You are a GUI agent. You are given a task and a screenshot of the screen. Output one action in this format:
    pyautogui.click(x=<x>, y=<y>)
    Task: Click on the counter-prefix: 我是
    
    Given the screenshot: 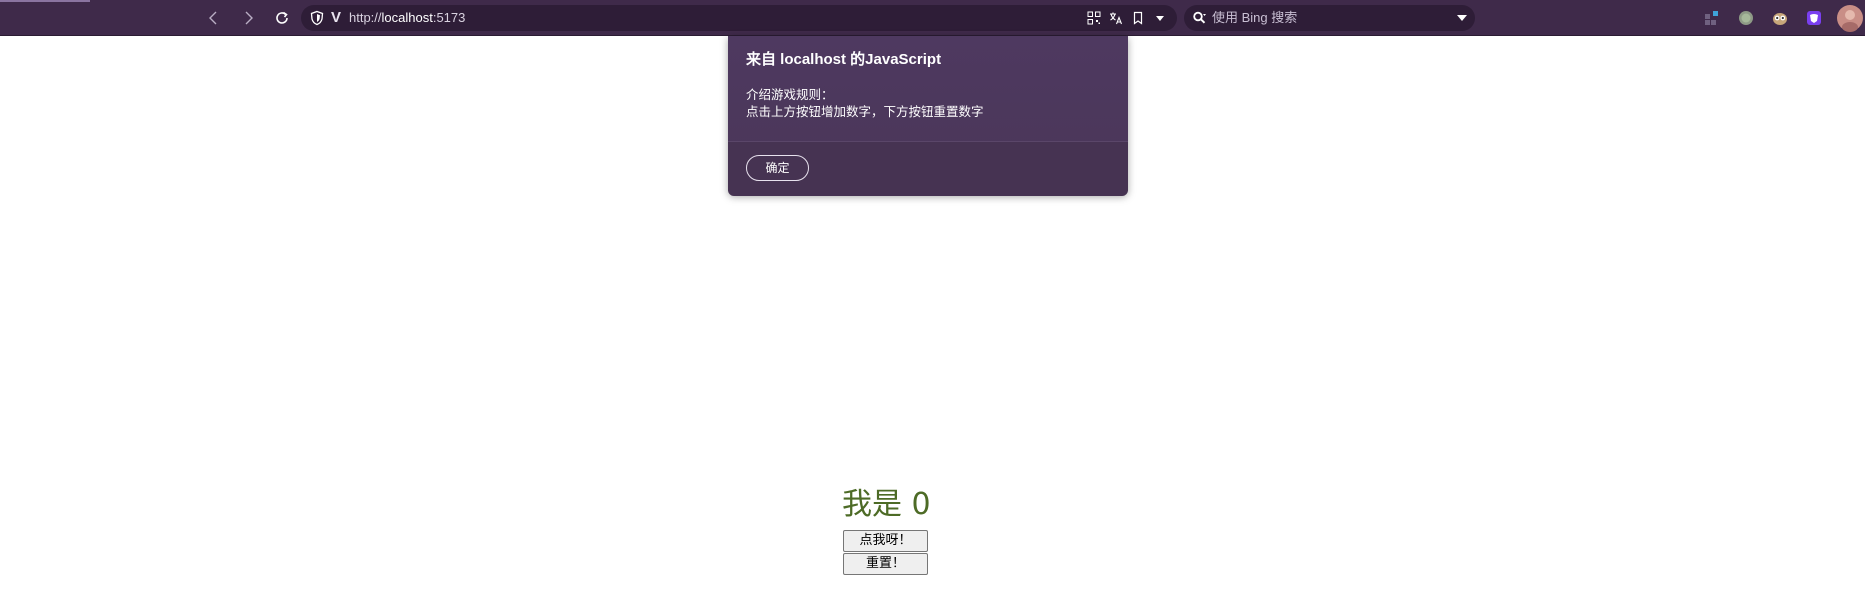 What is the action you would take?
    pyautogui.click(x=872, y=504)
    